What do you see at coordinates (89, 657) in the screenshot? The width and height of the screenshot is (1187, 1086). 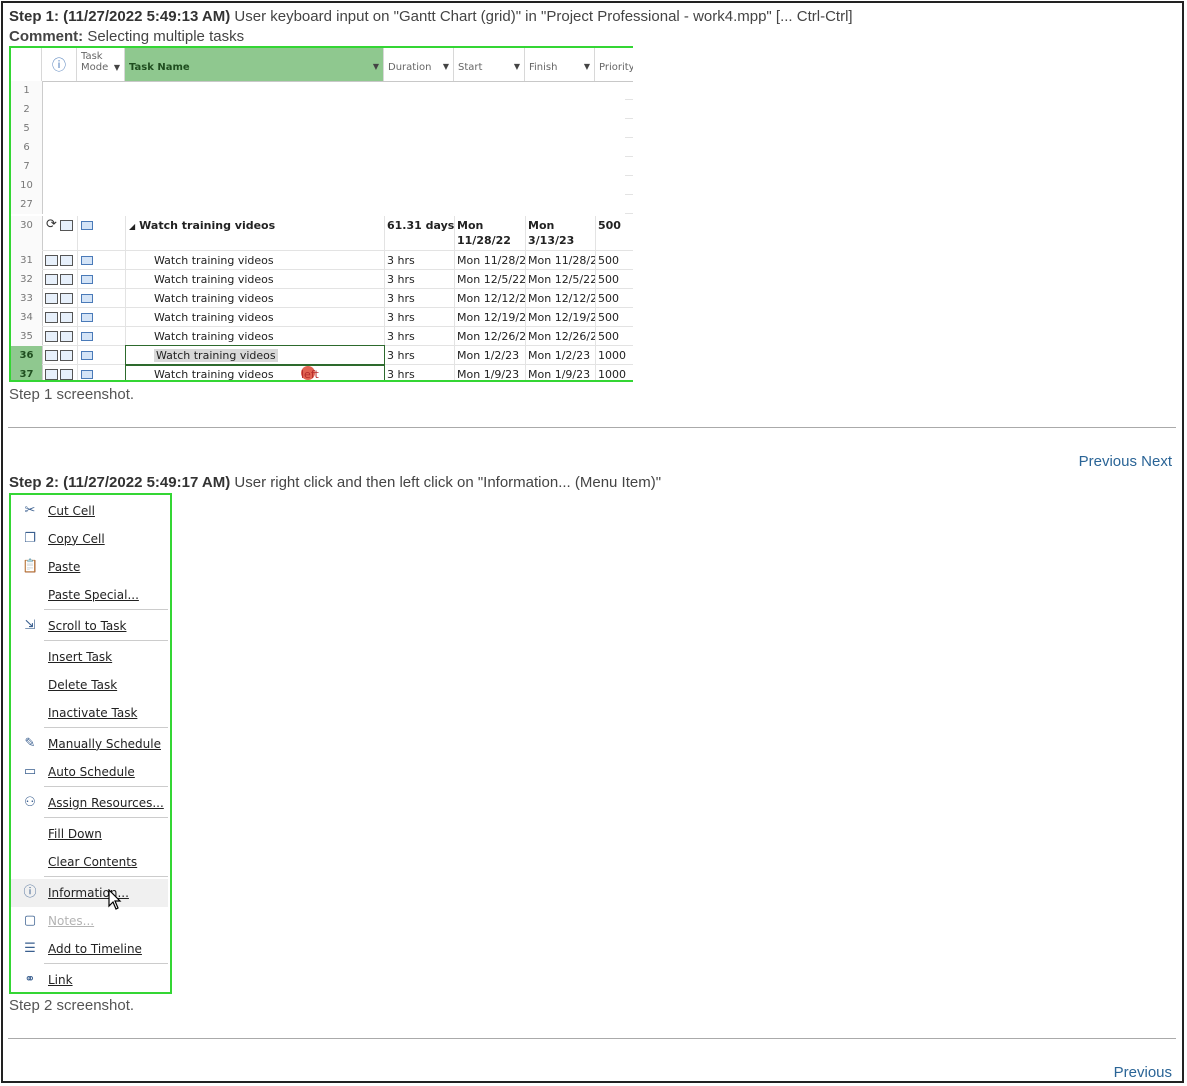 I see `menu-item-insert-task: Insert Task` at bounding box center [89, 657].